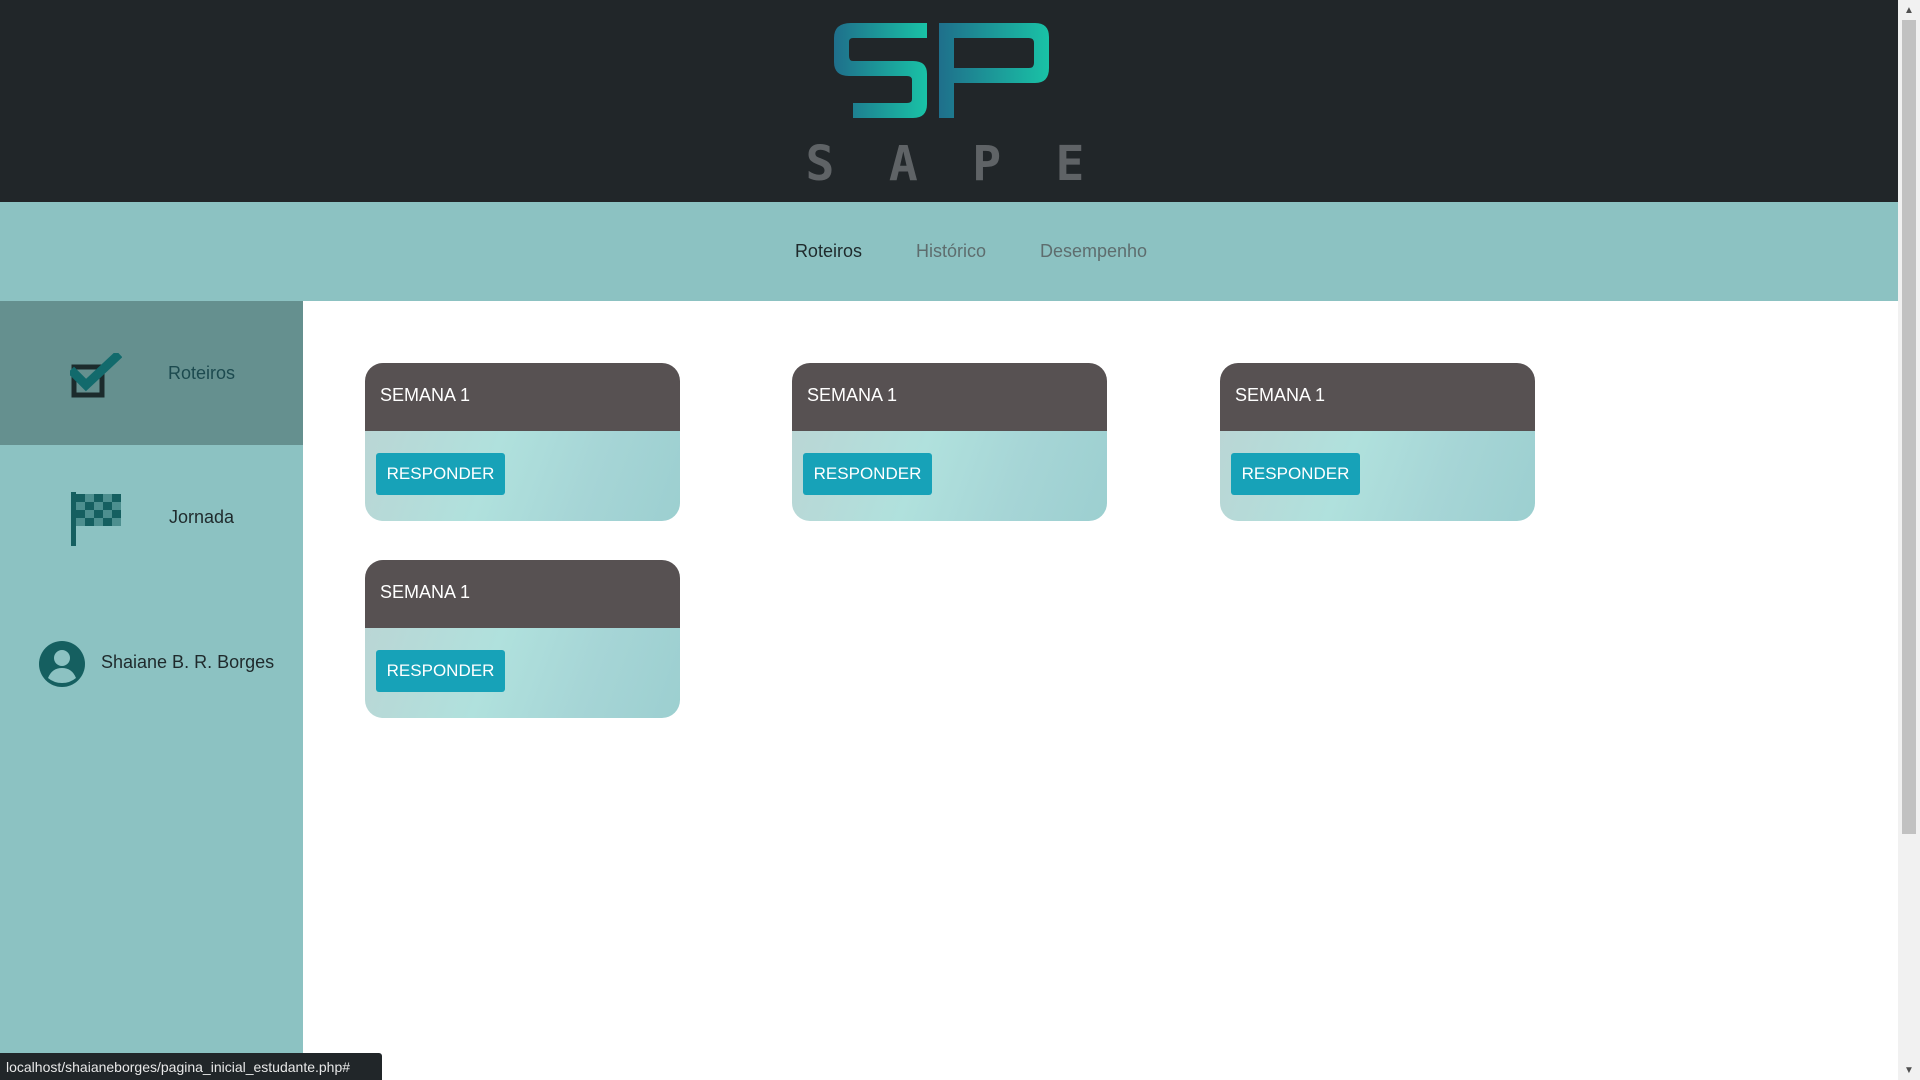  I want to click on logo-letter: E, so click(1070, 164).